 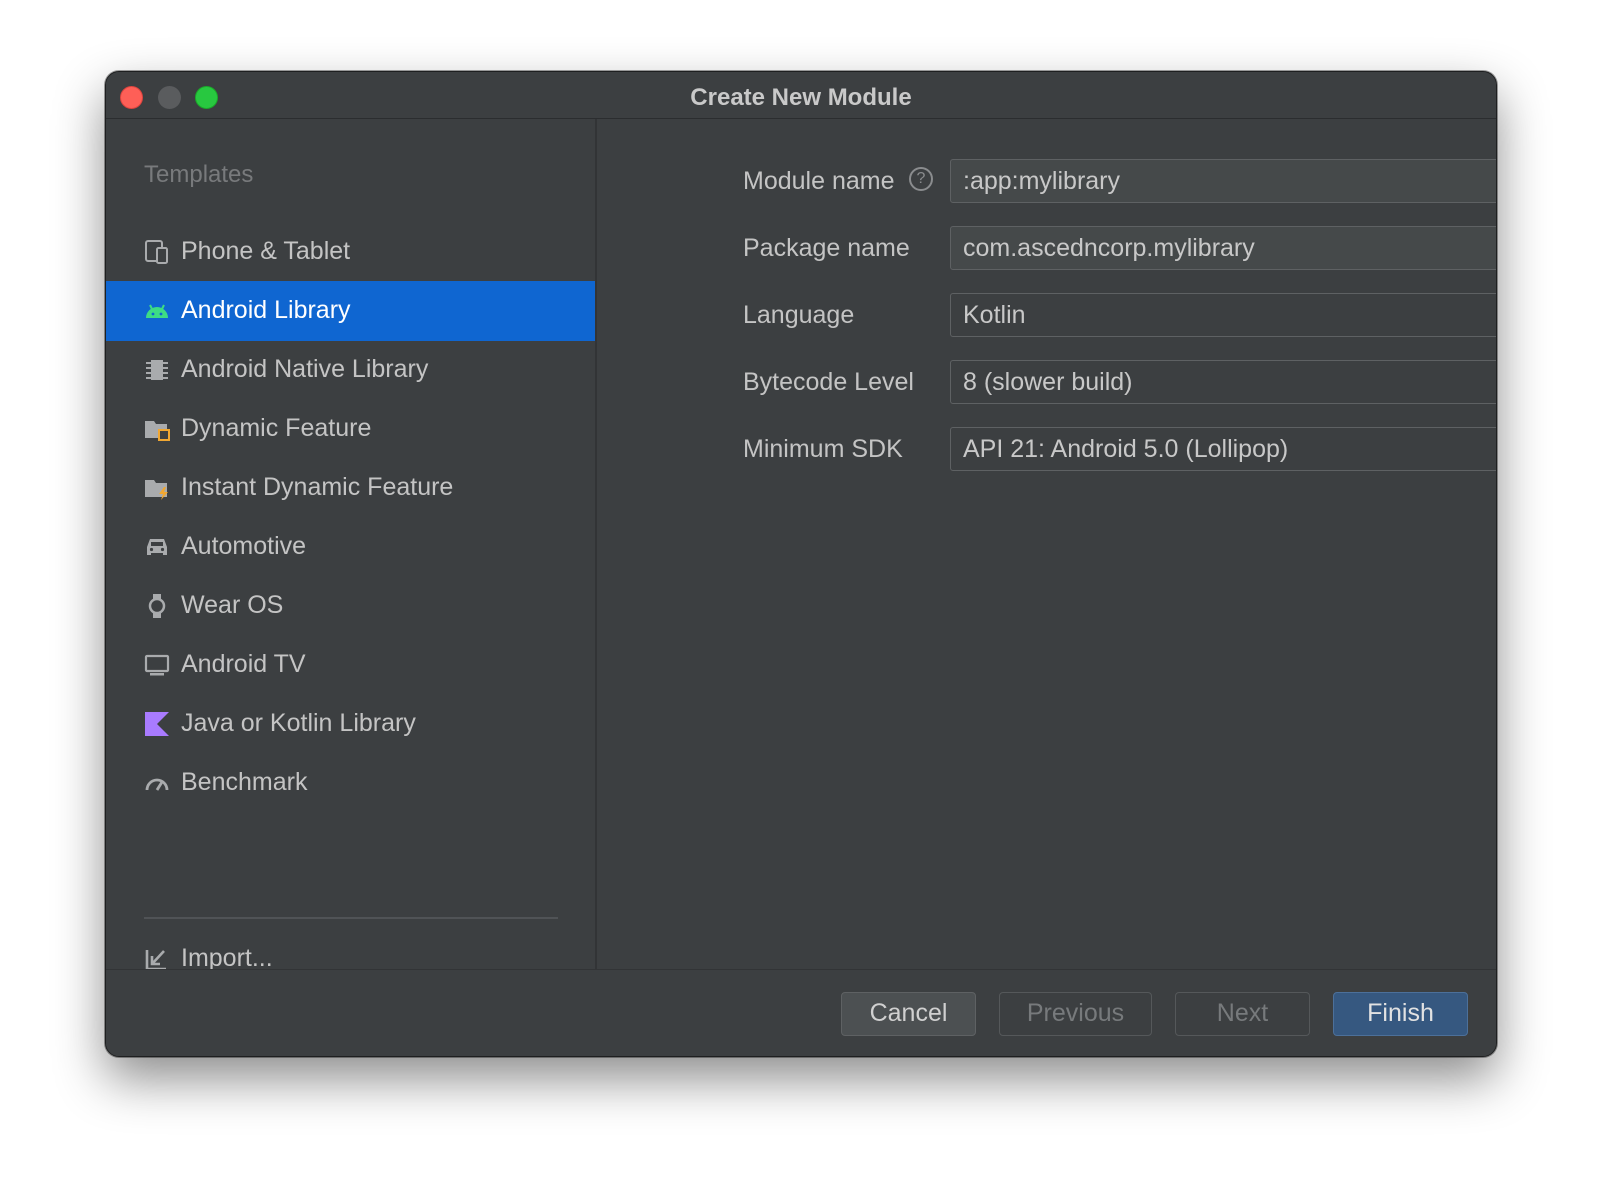 What do you see at coordinates (157, 547) in the screenshot?
I see `car-icon` at bounding box center [157, 547].